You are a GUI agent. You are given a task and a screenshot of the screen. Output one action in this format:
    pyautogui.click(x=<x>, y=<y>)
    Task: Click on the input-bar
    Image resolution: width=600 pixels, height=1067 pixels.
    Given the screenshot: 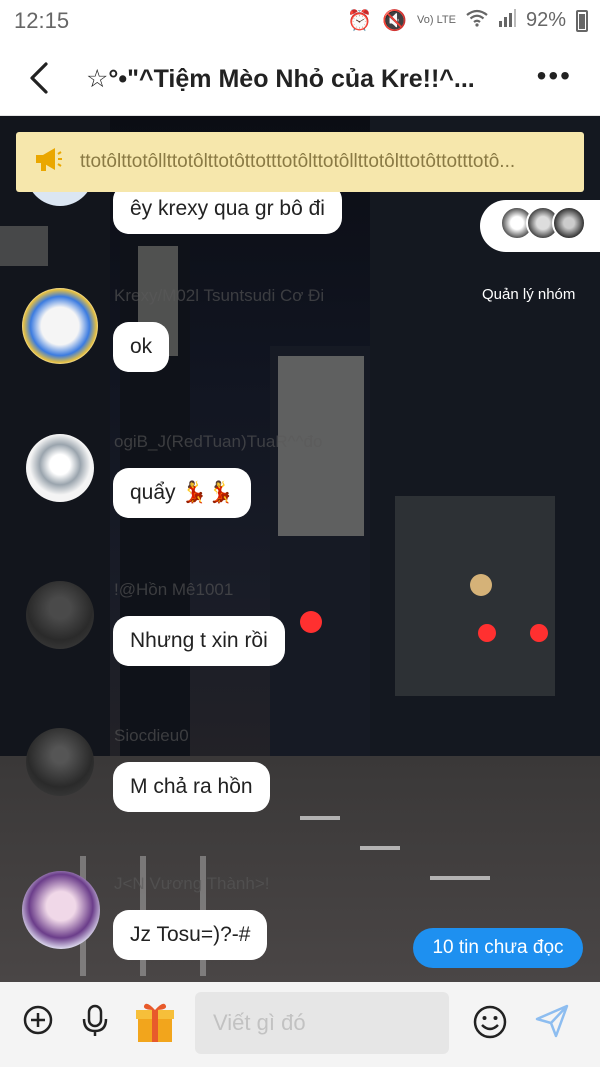 What is the action you would take?
    pyautogui.click(x=300, y=1024)
    